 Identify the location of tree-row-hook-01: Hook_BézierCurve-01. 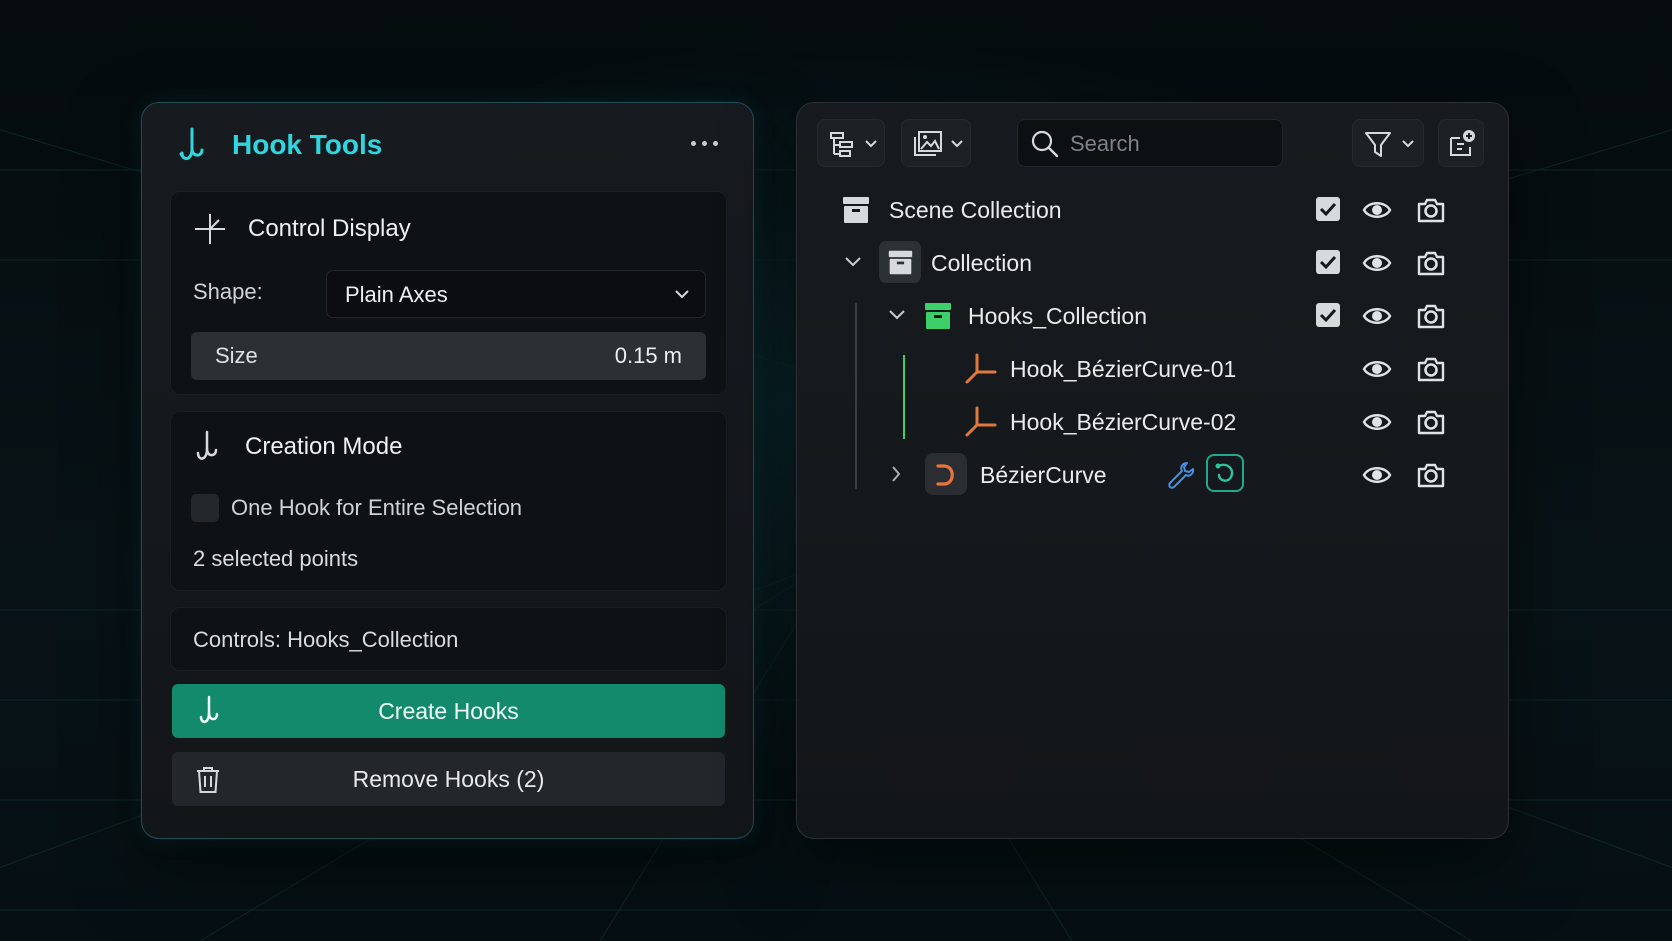
(1153, 369).